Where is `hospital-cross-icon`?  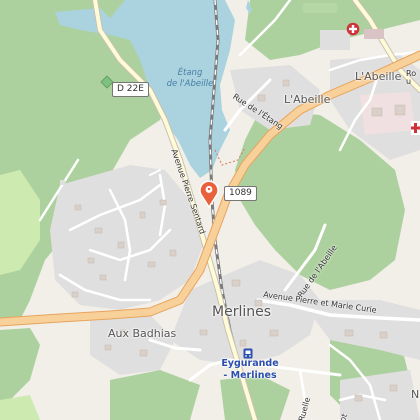 hospital-cross-icon is located at coordinates (353, 31).